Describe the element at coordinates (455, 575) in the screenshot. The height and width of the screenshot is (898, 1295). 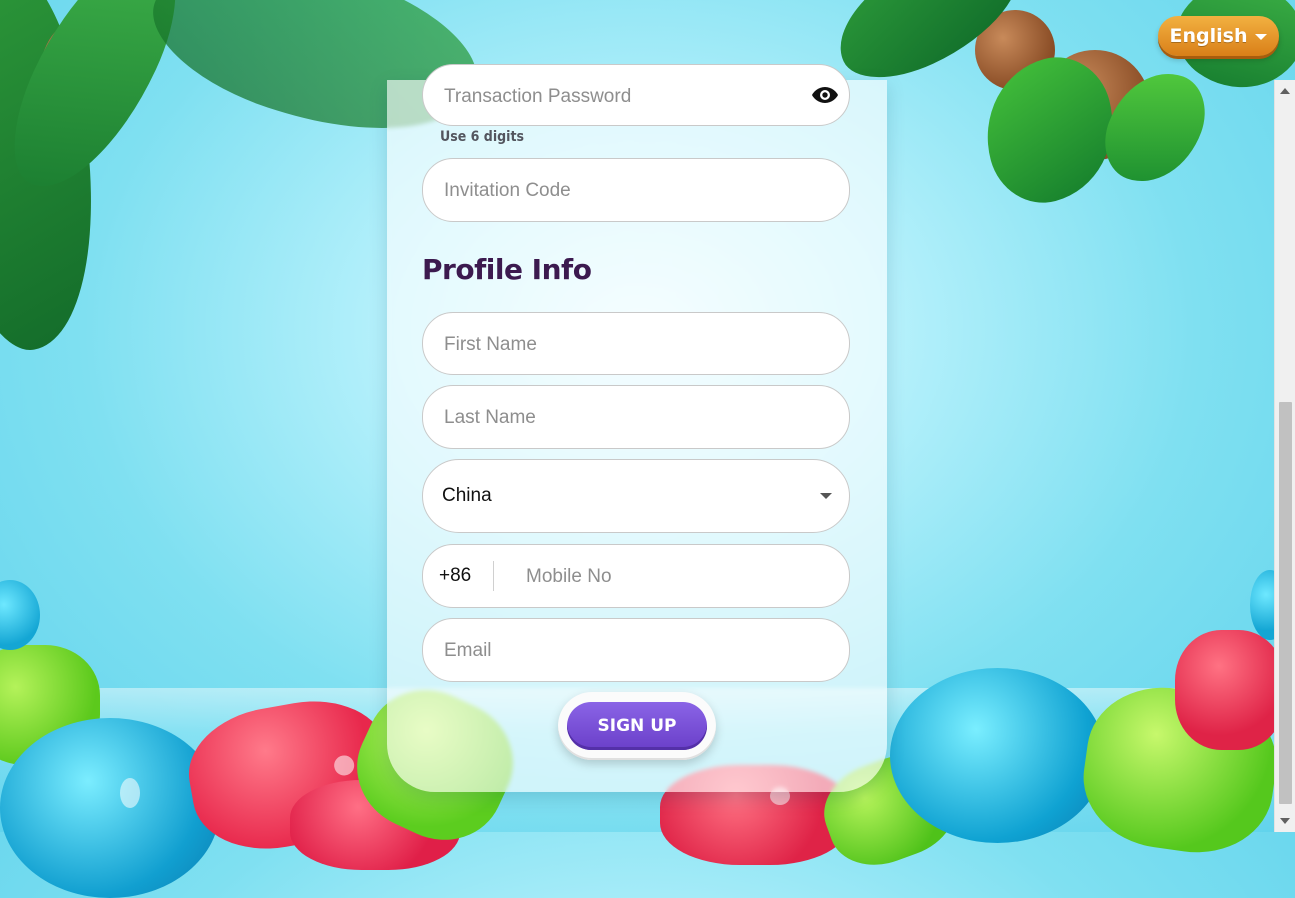
I see `country-code-prefix: +86` at that location.